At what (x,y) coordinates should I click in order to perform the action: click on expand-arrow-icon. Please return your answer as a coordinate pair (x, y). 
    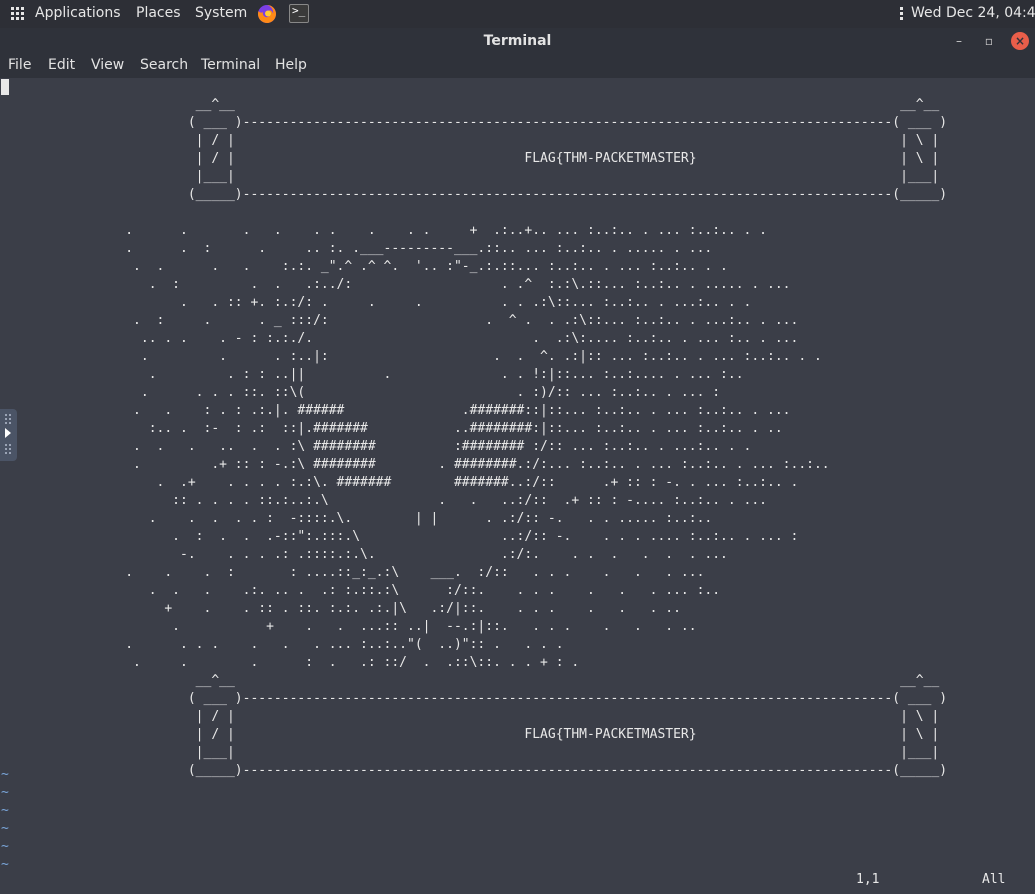
    Looking at the image, I should click on (8, 433).